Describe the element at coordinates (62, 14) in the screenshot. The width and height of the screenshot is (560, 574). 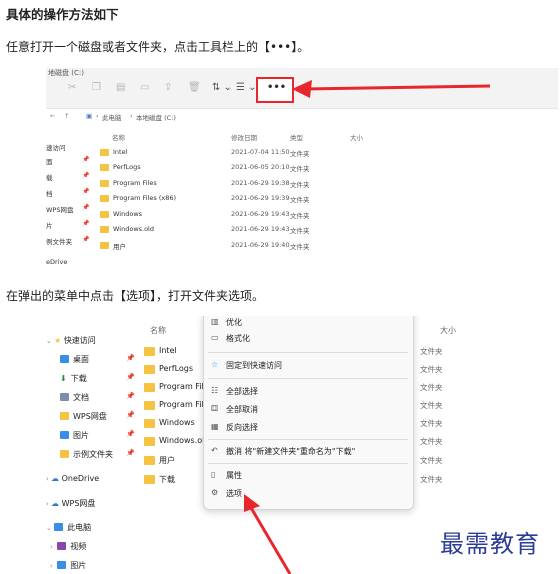
I see `article-heading: 具体的操作方法如下` at that location.